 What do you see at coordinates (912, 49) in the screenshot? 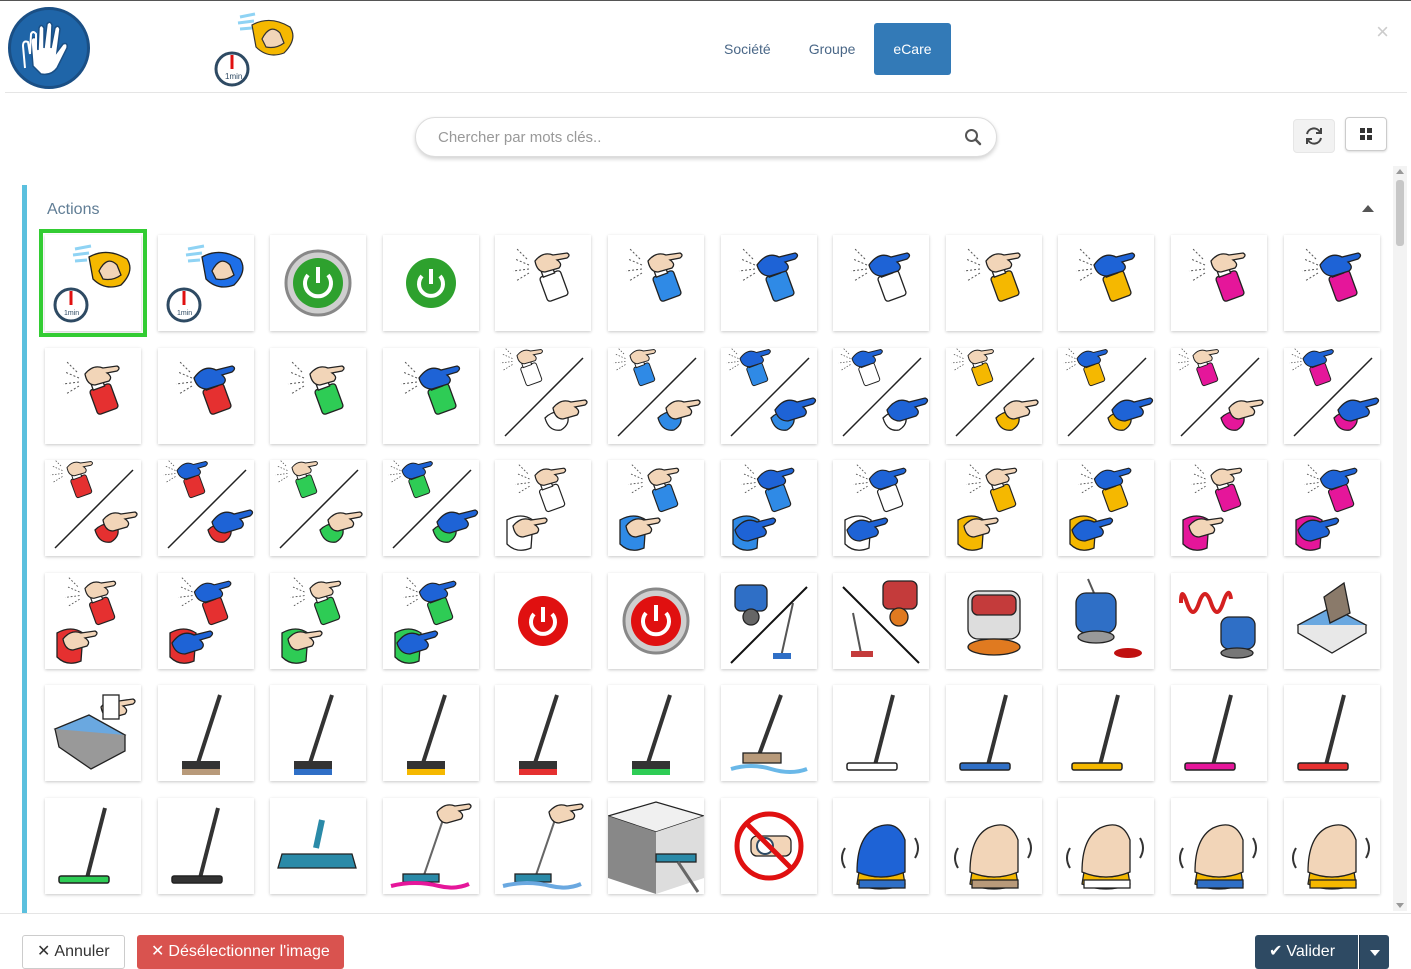
I see `tab-ecare: eCare` at bounding box center [912, 49].